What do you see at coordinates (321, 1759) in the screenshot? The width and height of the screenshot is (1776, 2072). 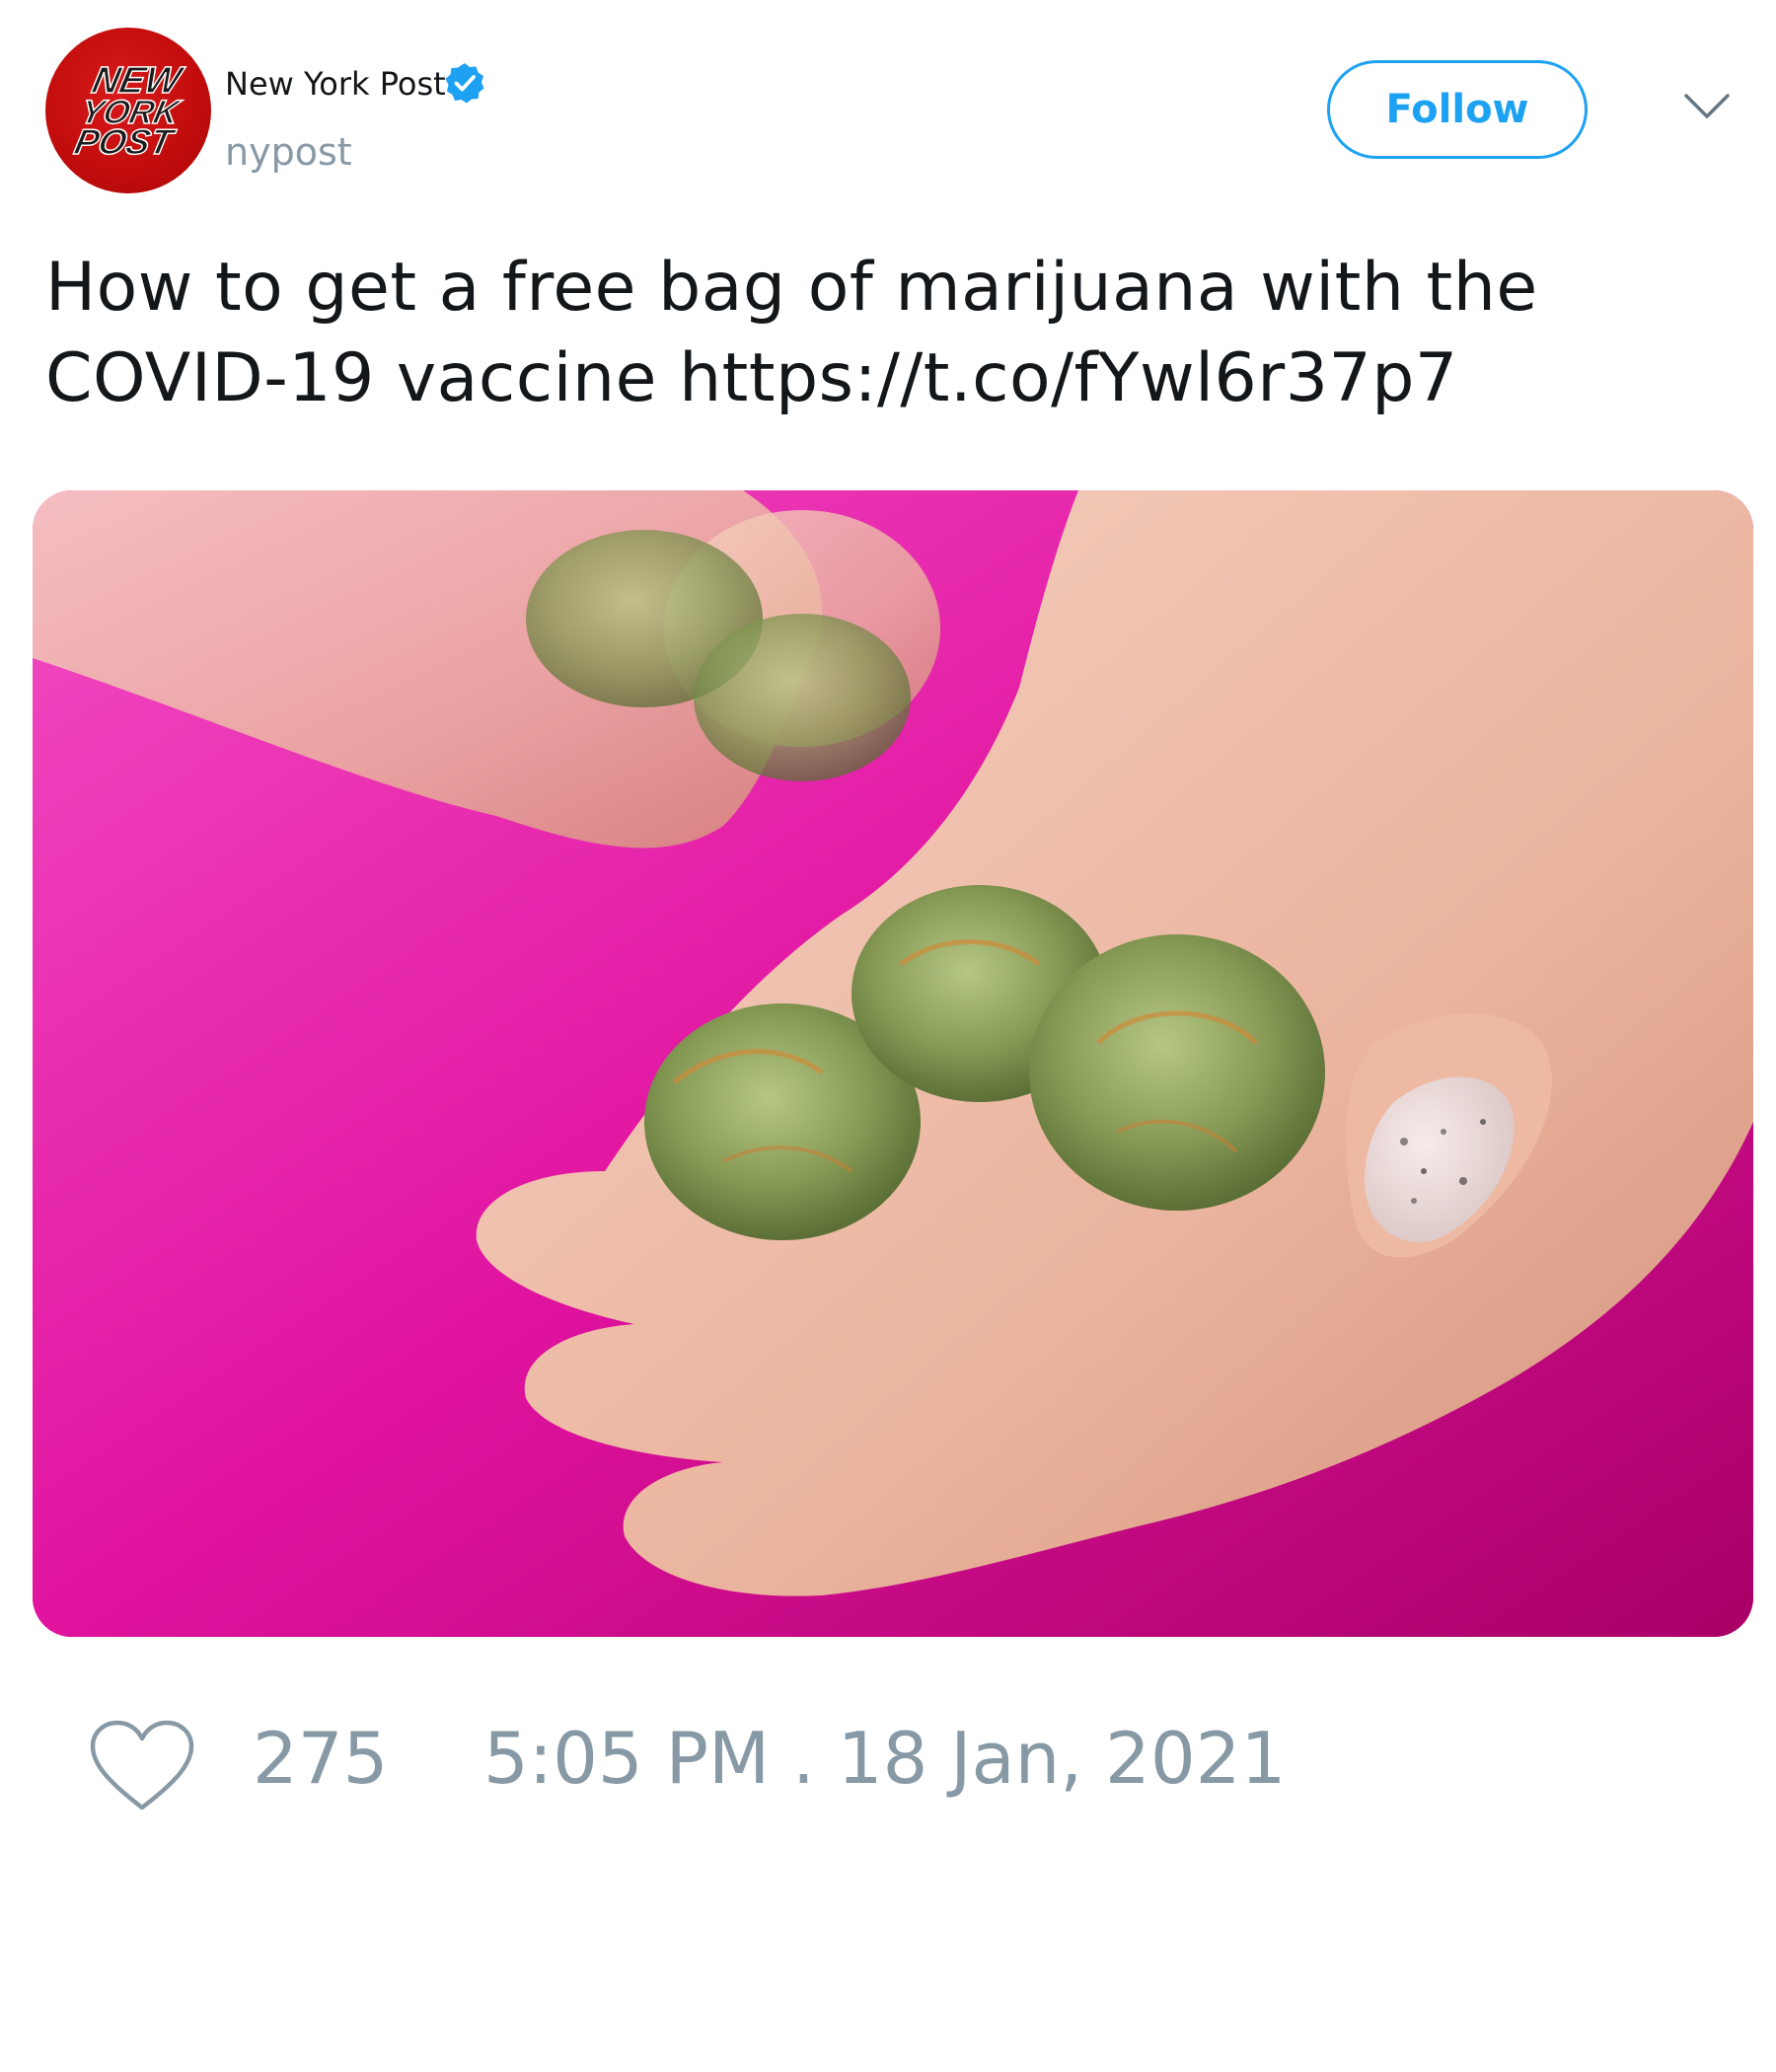 I see `like-count: 275` at bounding box center [321, 1759].